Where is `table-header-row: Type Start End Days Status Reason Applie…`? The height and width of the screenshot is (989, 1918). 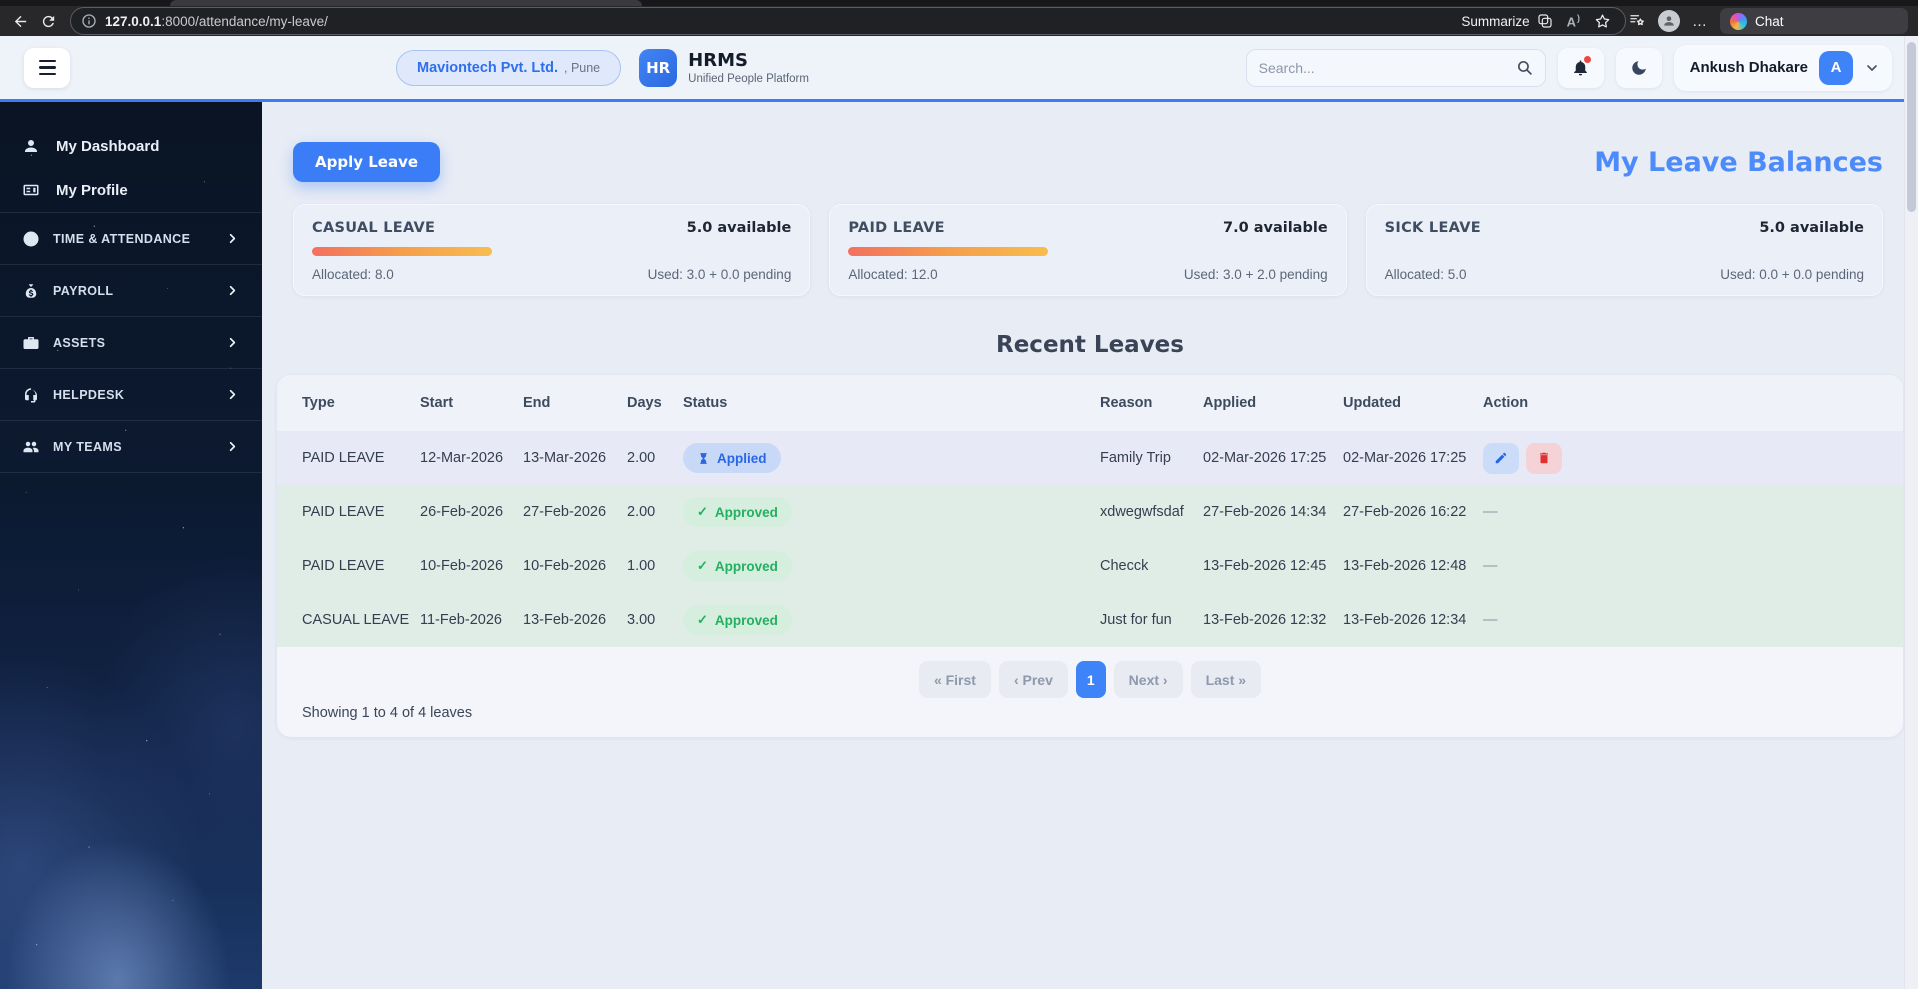 table-header-row: Type Start End Days Status Reason Applie… is located at coordinates (1090, 403).